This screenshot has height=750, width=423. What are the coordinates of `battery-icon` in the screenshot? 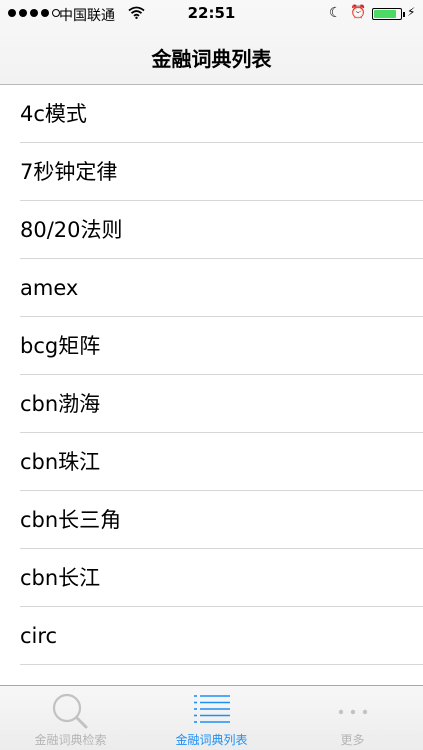 It's located at (387, 14).